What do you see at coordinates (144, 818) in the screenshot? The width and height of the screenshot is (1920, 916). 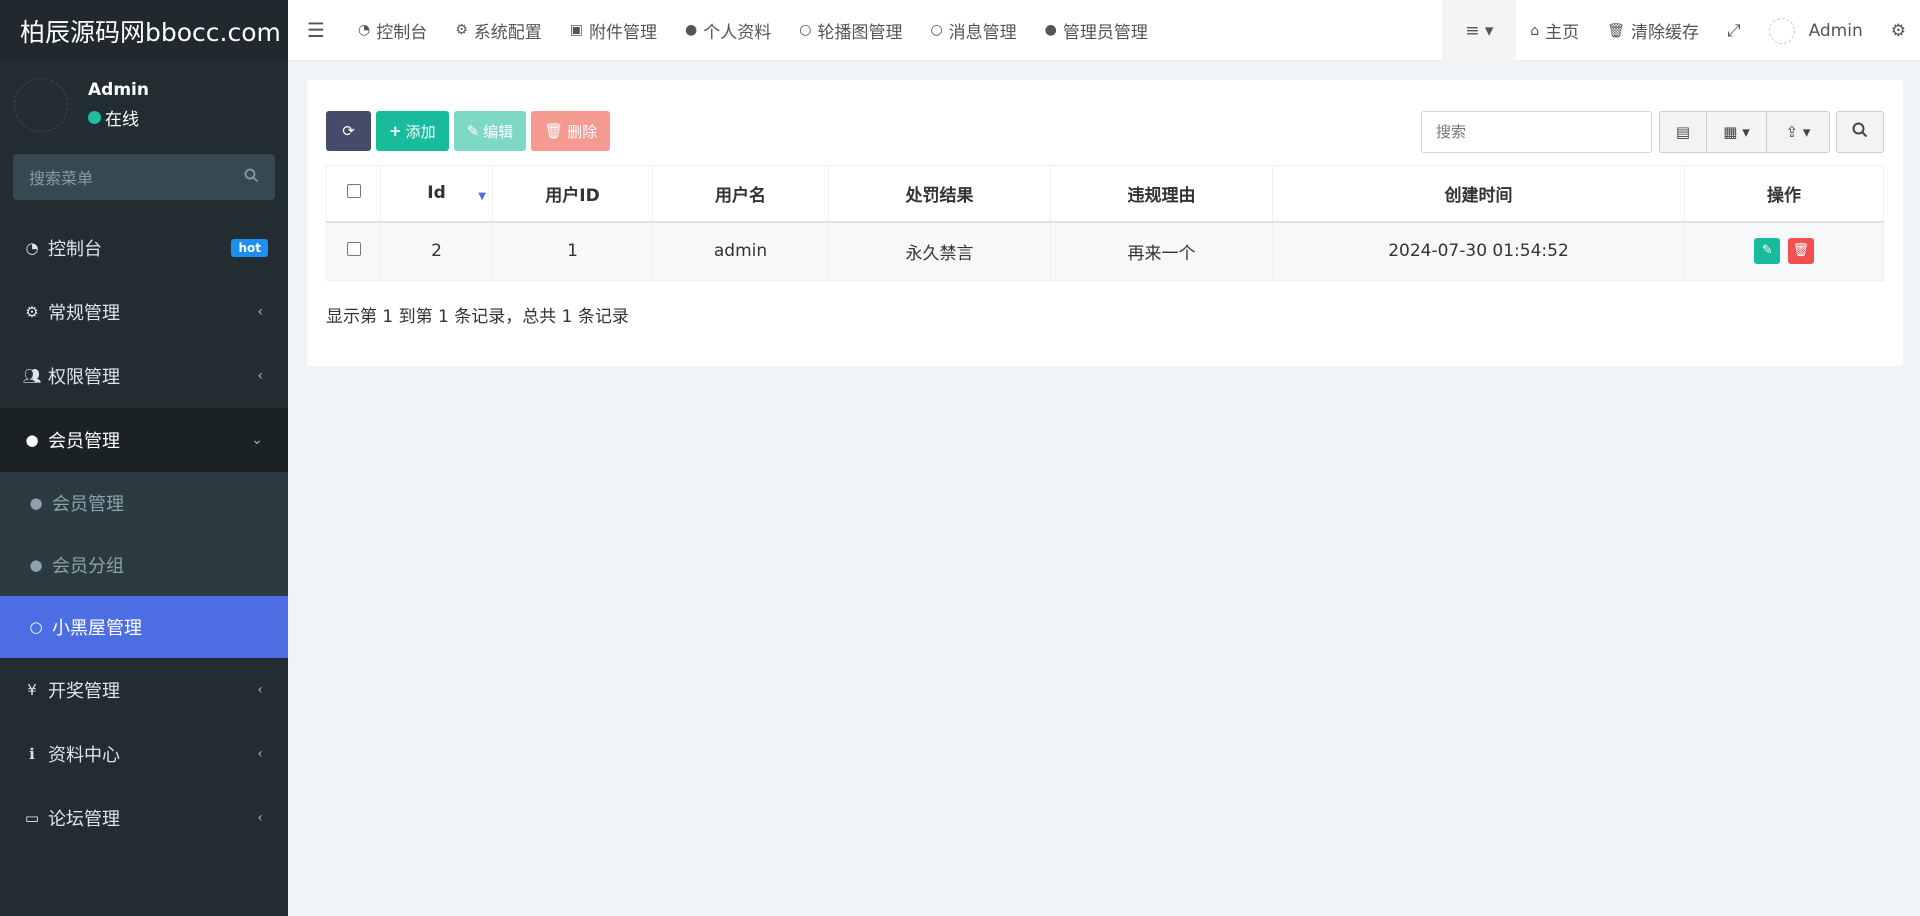 I see `sidebar-item-forum: ▭ 论坛管理 ‹` at bounding box center [144, 818].